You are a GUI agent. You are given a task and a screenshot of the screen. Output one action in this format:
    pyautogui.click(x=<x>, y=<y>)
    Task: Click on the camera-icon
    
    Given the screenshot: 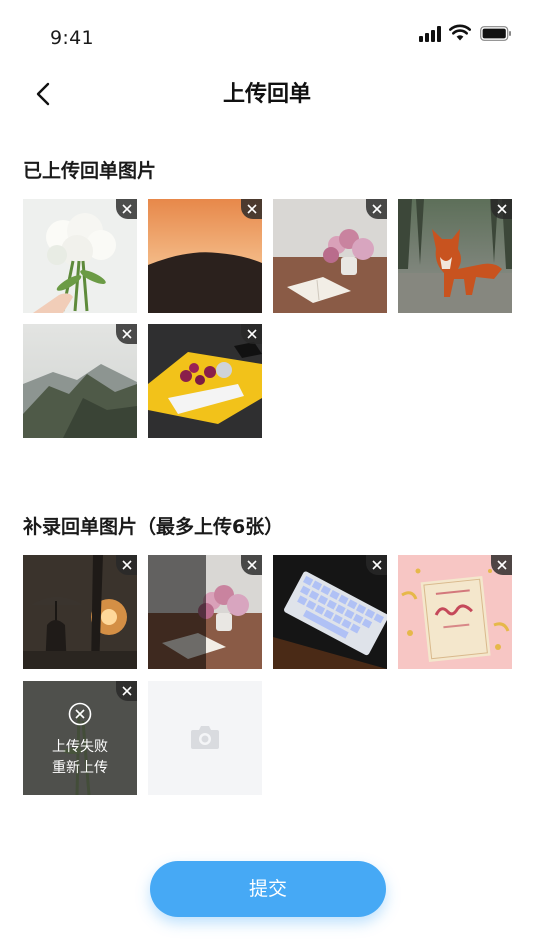 What is the action you would take?
    pyautogui.click(x=205, y=737)
    